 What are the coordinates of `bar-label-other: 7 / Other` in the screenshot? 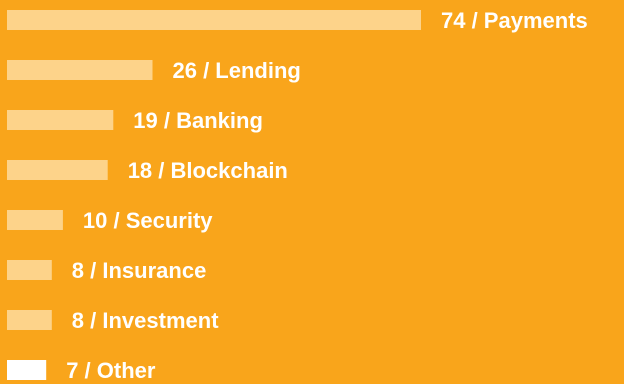 It's located at (111, 370).